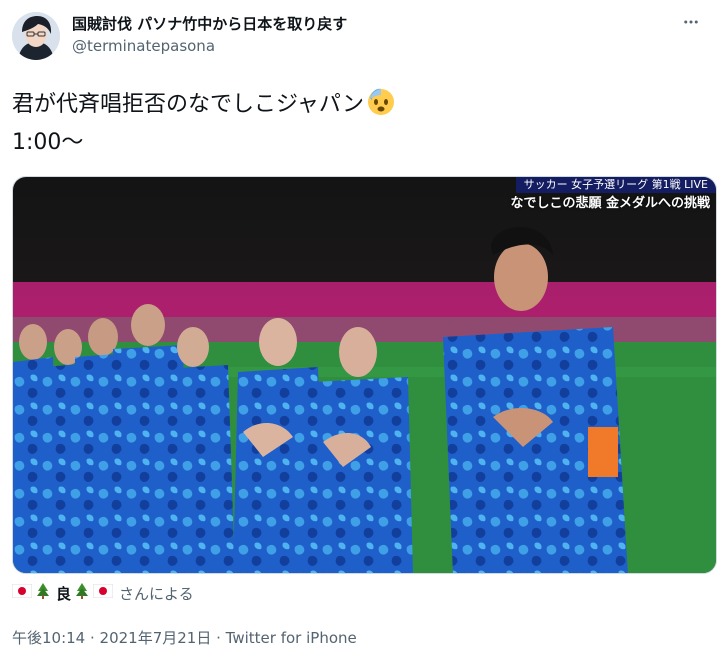 The image size is (723, 654). I want to click on avatar, so click(36, 36).